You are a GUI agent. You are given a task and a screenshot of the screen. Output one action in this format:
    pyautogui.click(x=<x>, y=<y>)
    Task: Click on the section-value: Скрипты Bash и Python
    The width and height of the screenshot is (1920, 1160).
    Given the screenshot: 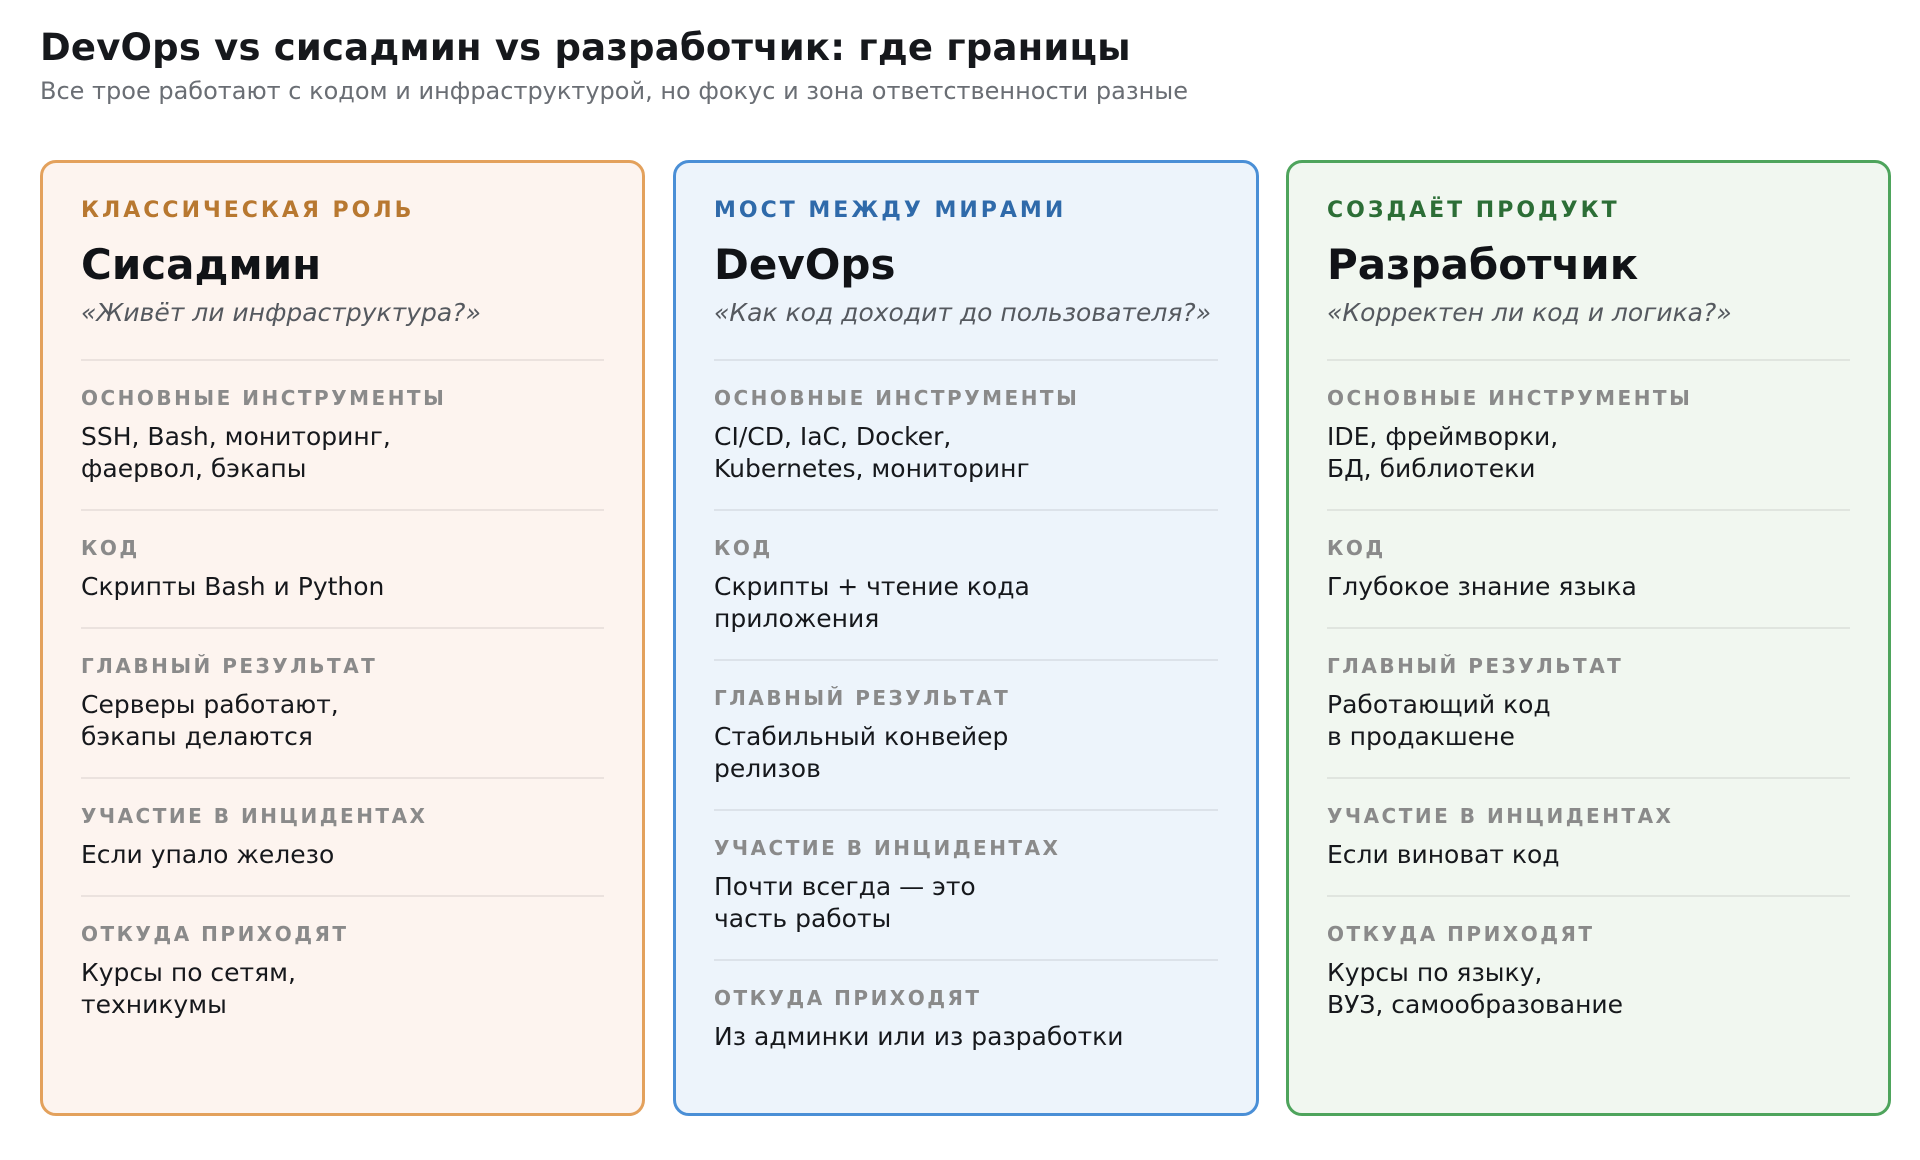 What is the action you would take?
    pyautogui.click(x=233, y=586)
    